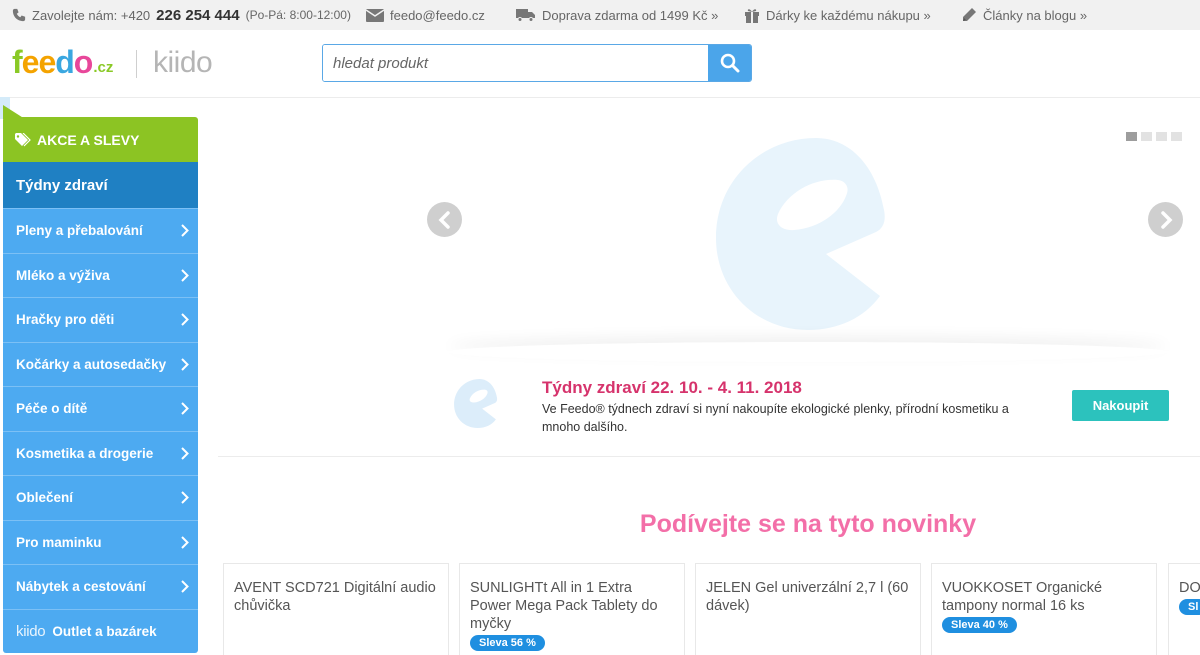 The image size is (1200, 655). What do you see at coordinates (65, 62) in the screenshot?
I see `logo-letter-d: d` at bounding box center [65, 62].